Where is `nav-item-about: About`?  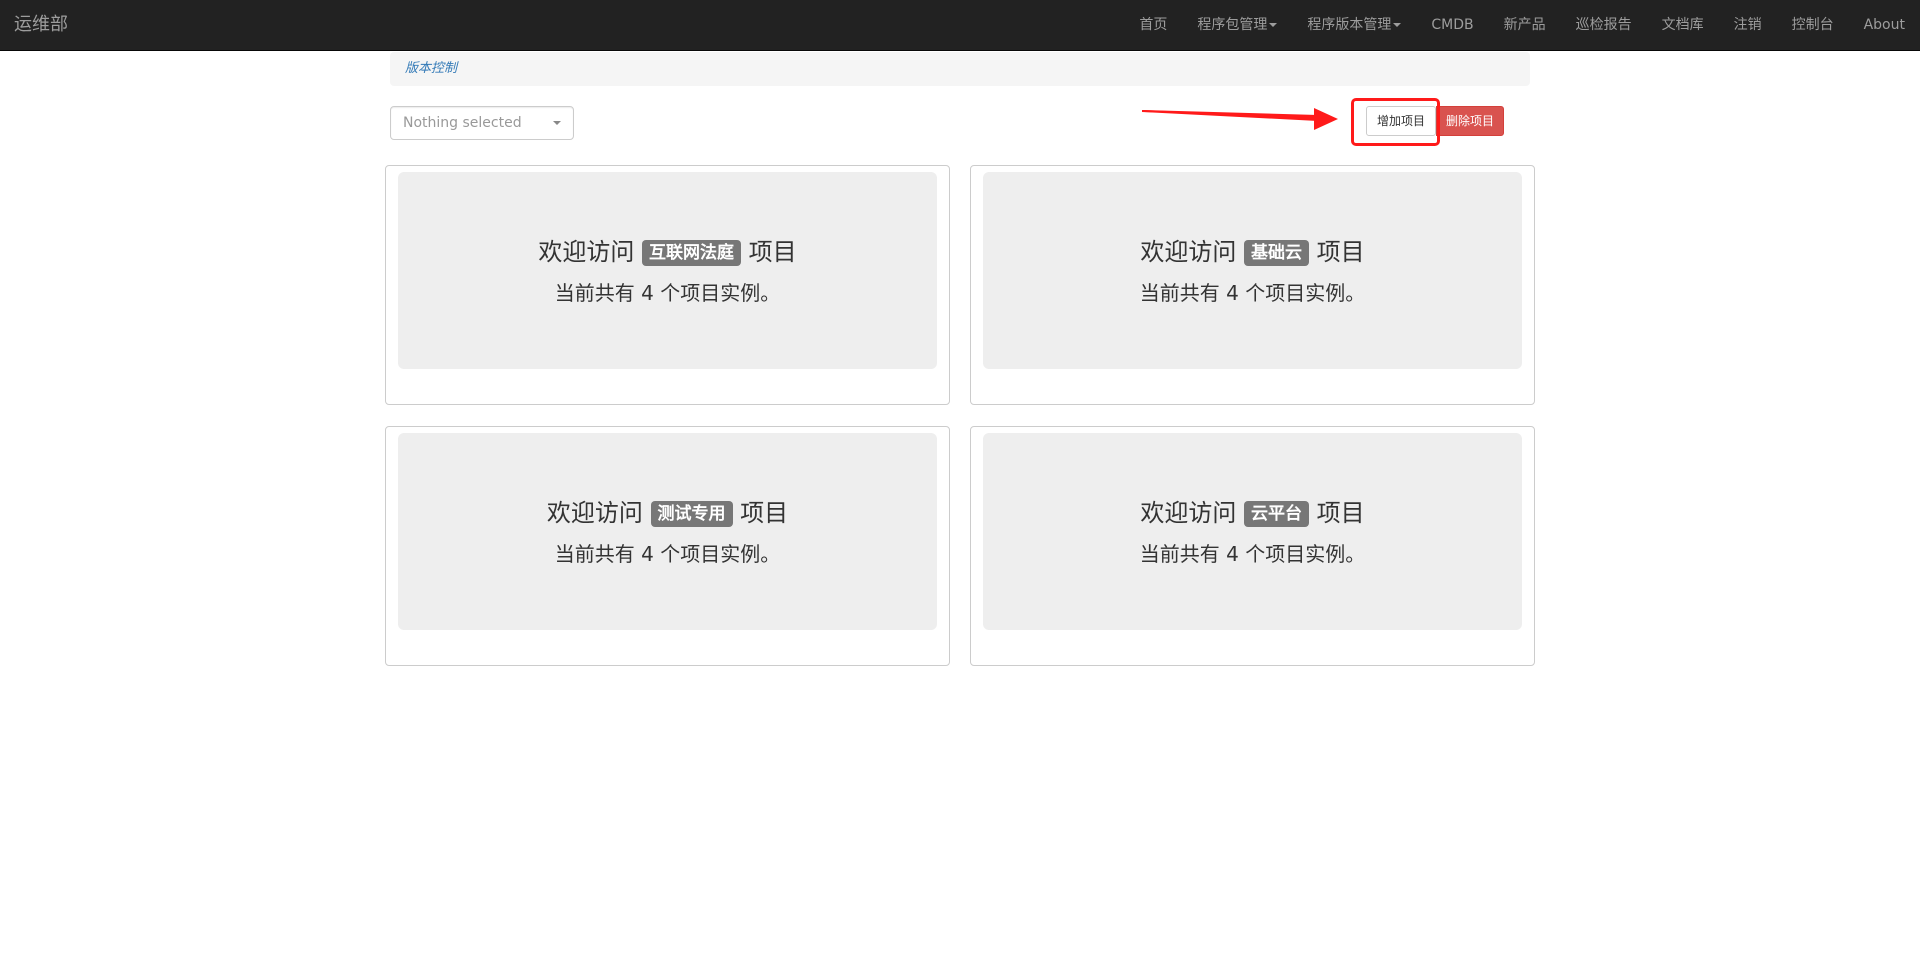
nav-item-about: About is located at coordinates (1884, 25).